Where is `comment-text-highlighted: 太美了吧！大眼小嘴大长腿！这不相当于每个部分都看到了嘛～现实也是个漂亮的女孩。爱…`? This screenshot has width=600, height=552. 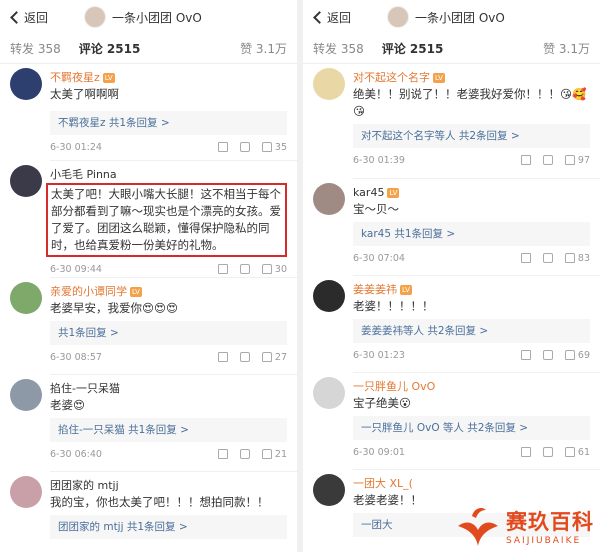
comment-text-highlighted: 太美了吧！大眼小嘴大长腿！这不相当于每个部分都看到了嘛～现实也是个漂亮的女孩。爱… is located at coordinates (166, 220).